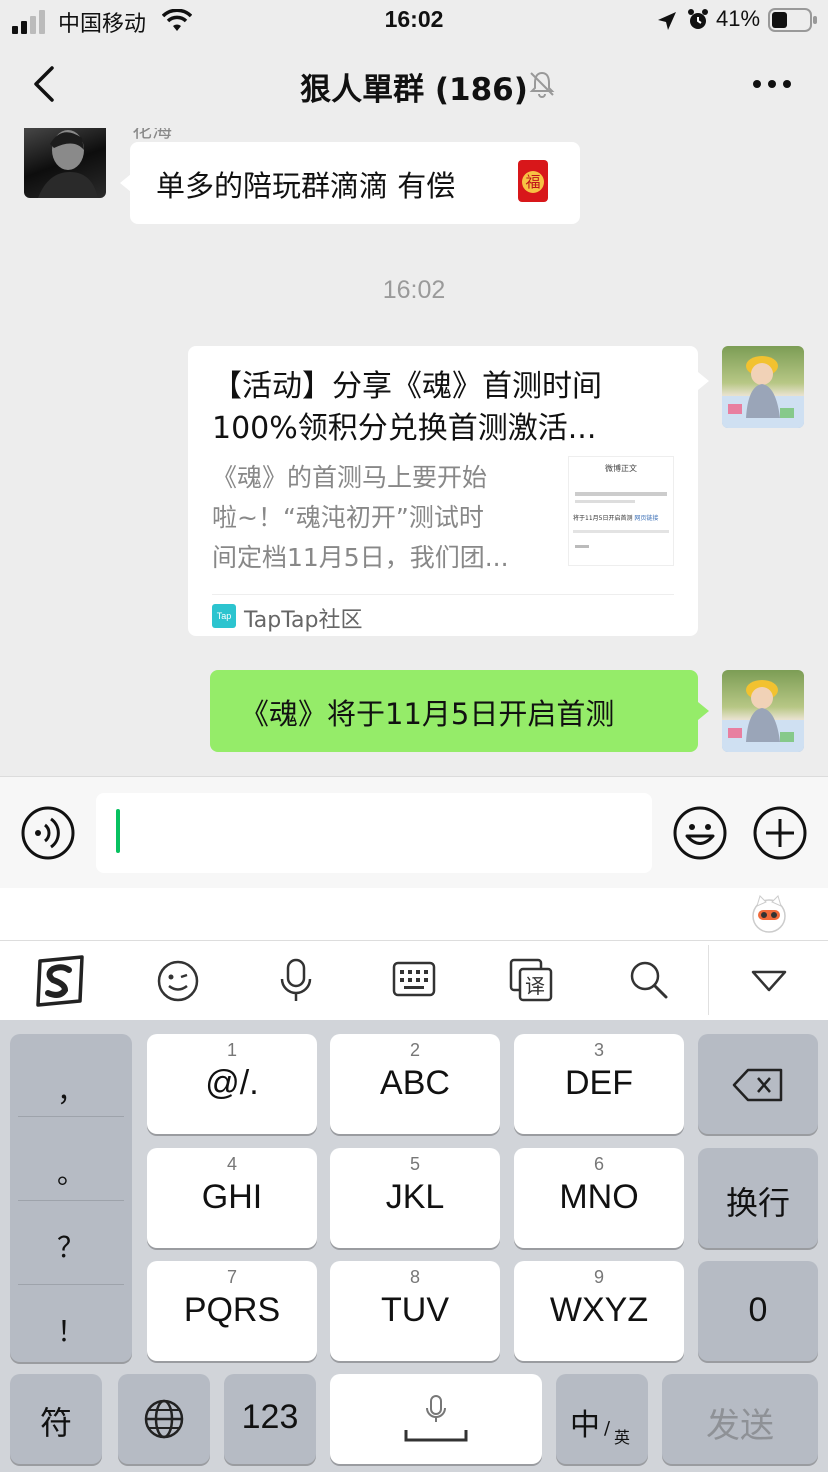  I want to click on svg-text: 译, so click(535, 986).